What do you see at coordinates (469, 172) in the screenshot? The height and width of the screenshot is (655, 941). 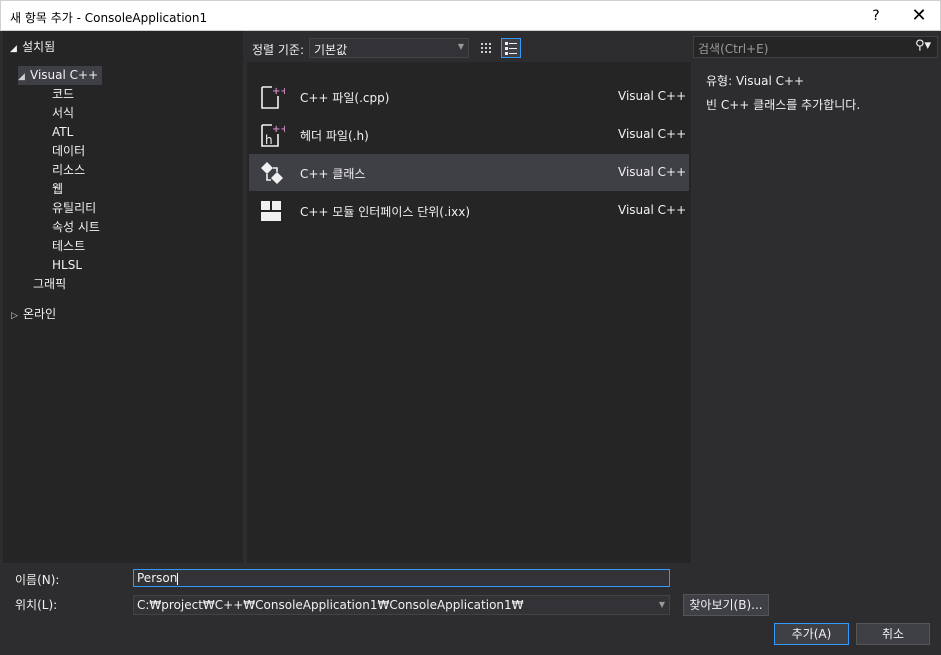 I see `template-row-cpp-class: C++ 클래스 Visual C++` at bounding box center [469, 172].